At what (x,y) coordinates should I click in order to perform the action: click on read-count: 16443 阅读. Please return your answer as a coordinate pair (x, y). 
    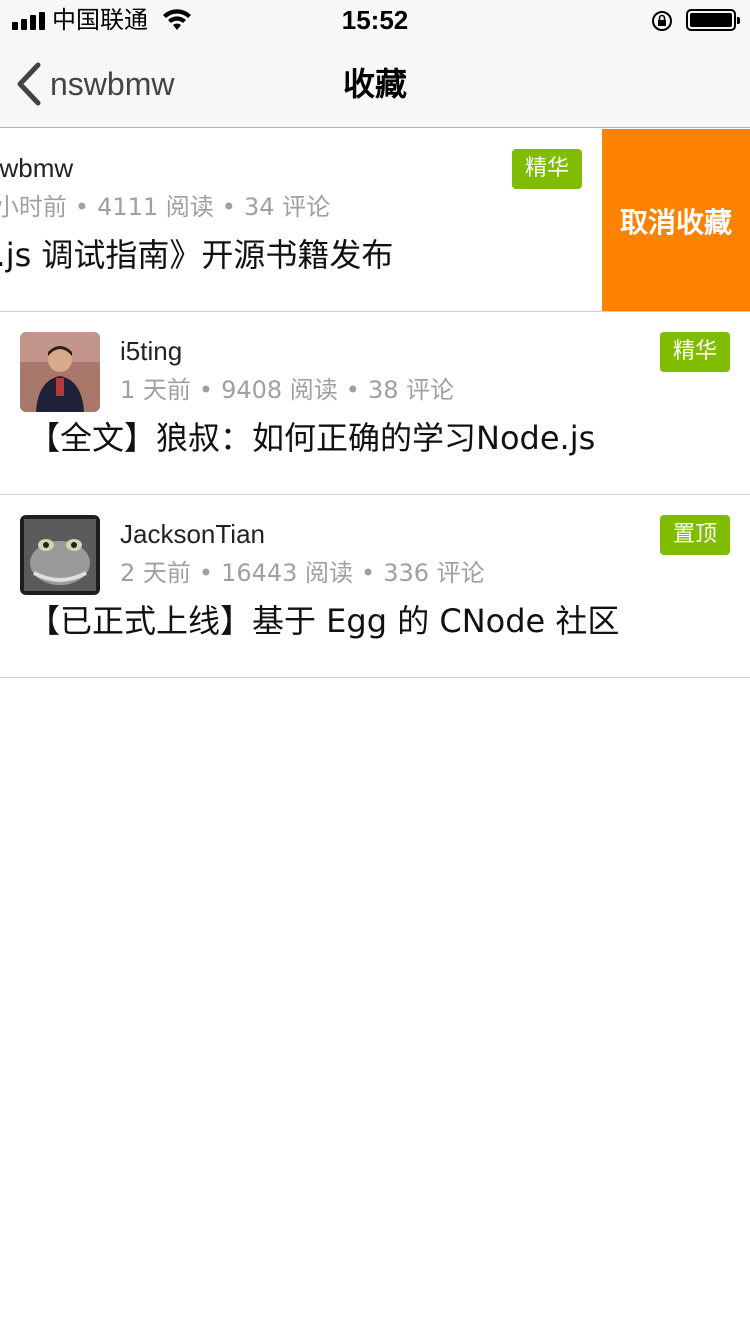
    Looking at the image, I should click on (287, 573).